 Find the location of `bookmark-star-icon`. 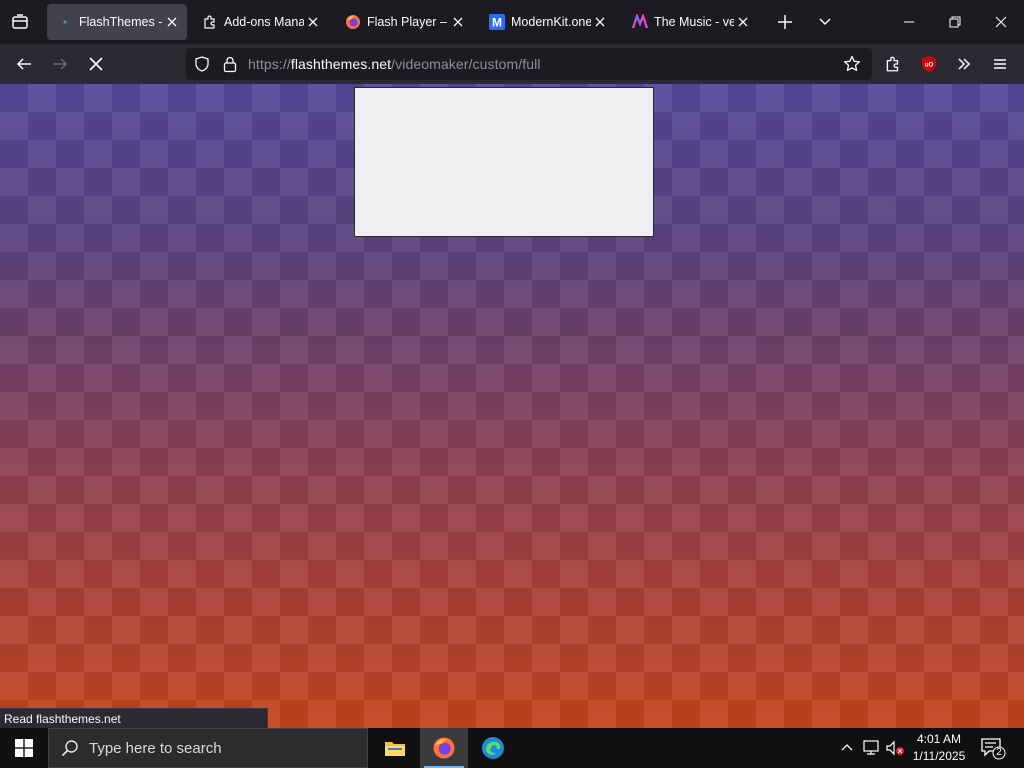

bookmark-star-icon is located at coordinates (852, 64).